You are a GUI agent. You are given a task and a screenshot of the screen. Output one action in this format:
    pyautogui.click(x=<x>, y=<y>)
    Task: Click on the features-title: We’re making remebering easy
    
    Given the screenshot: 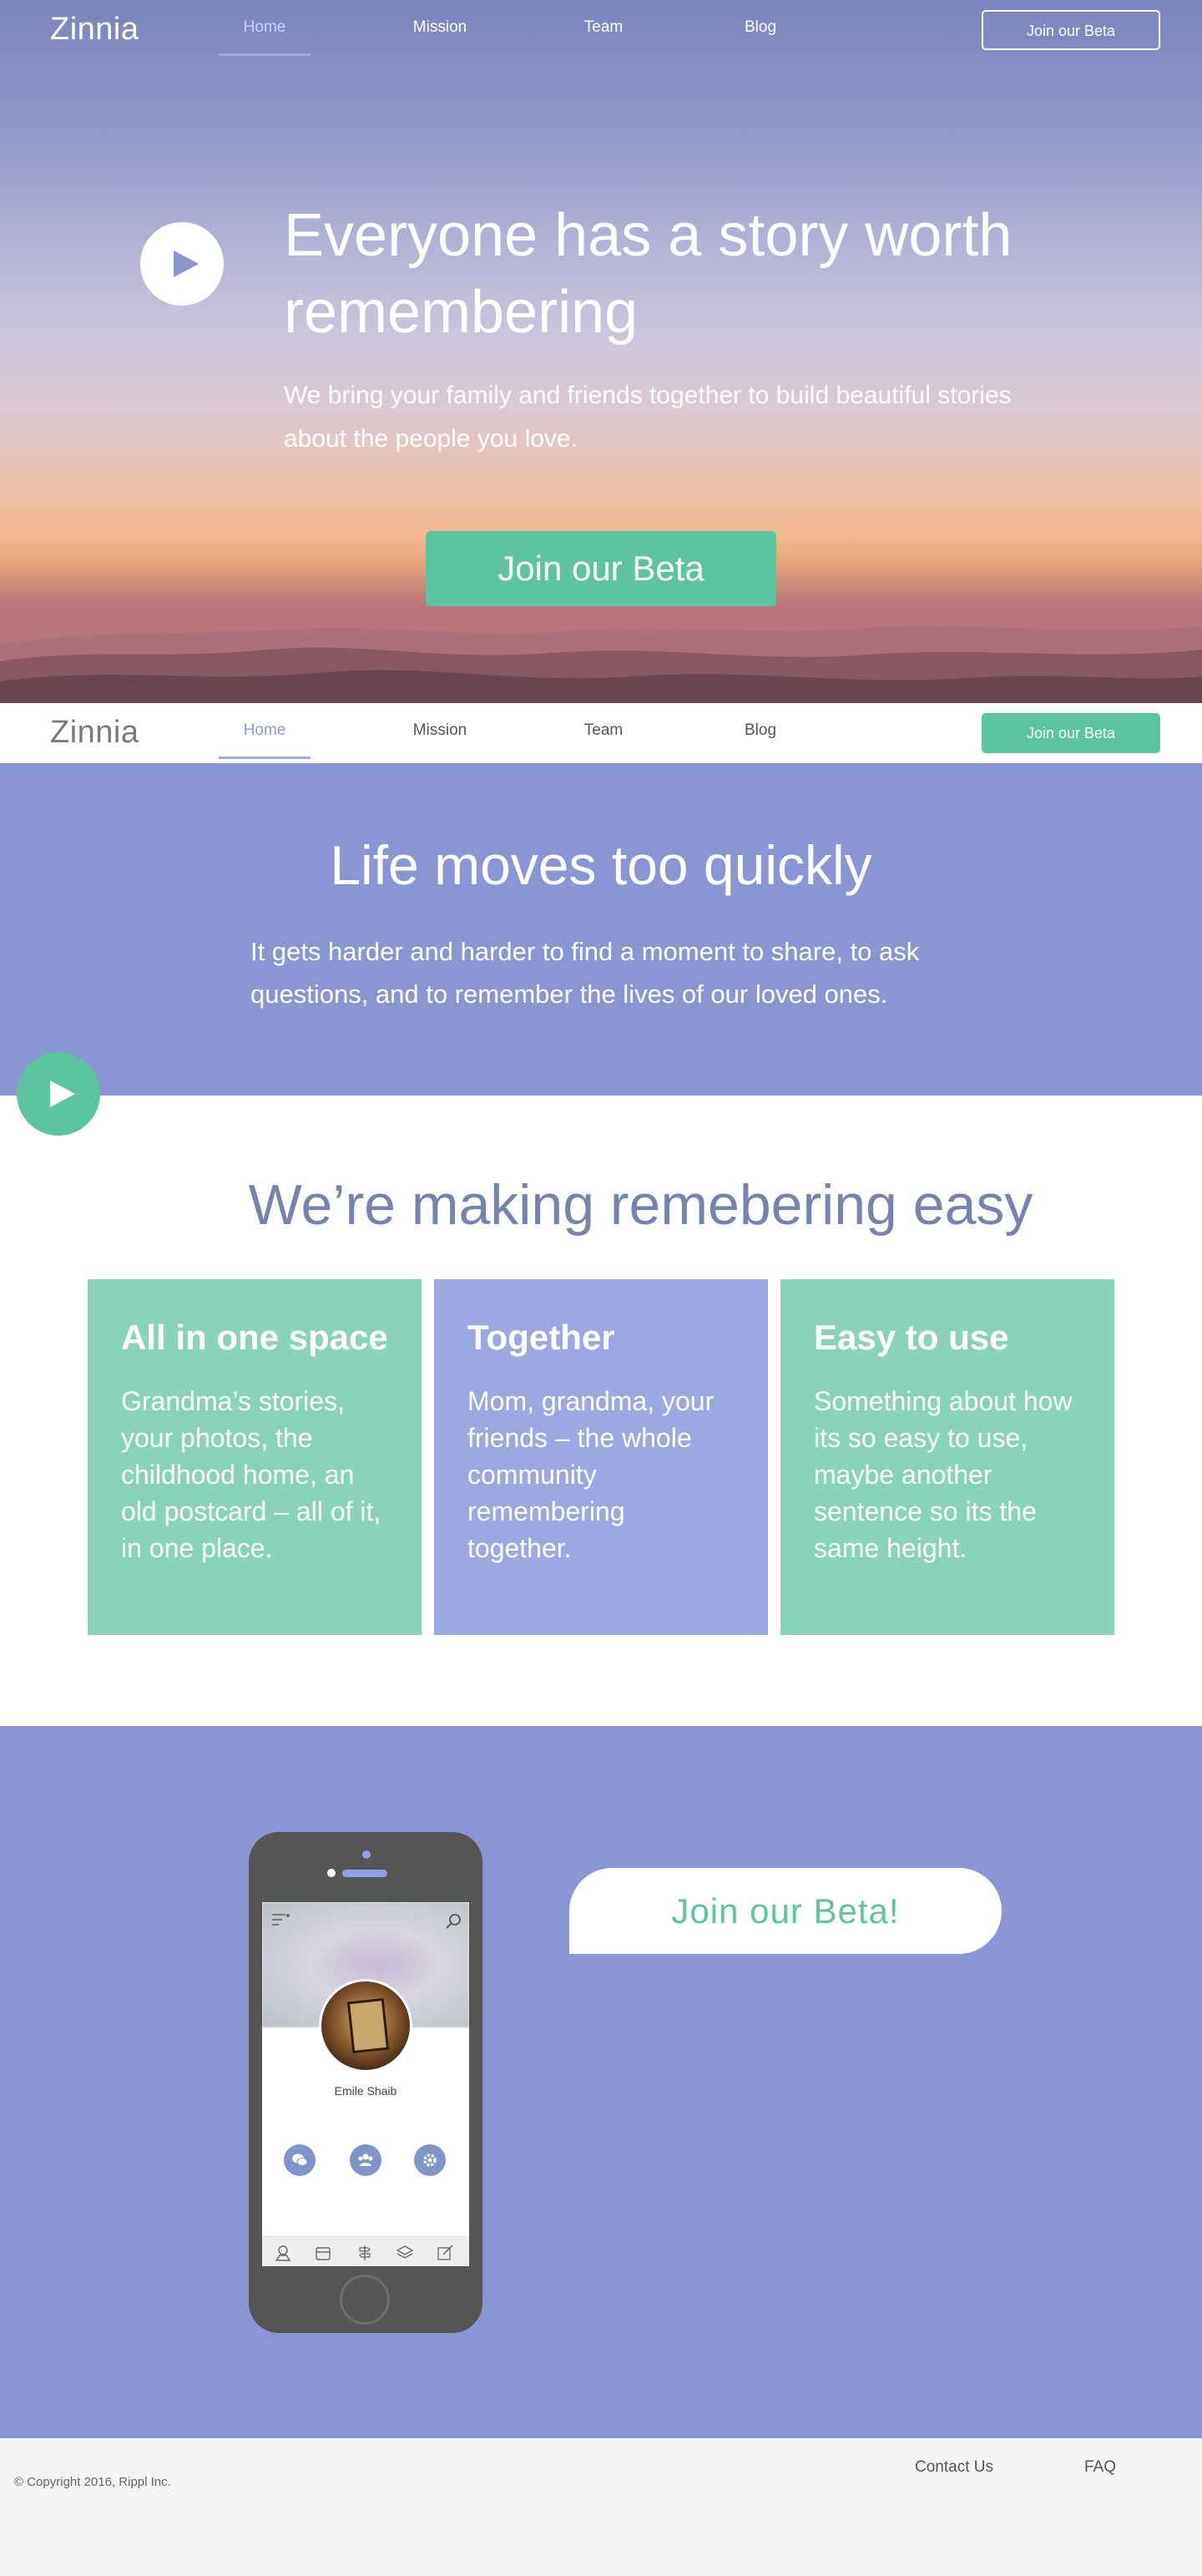 What is the action you would take?
    pyautogui.click(x=640, y=1205)
    